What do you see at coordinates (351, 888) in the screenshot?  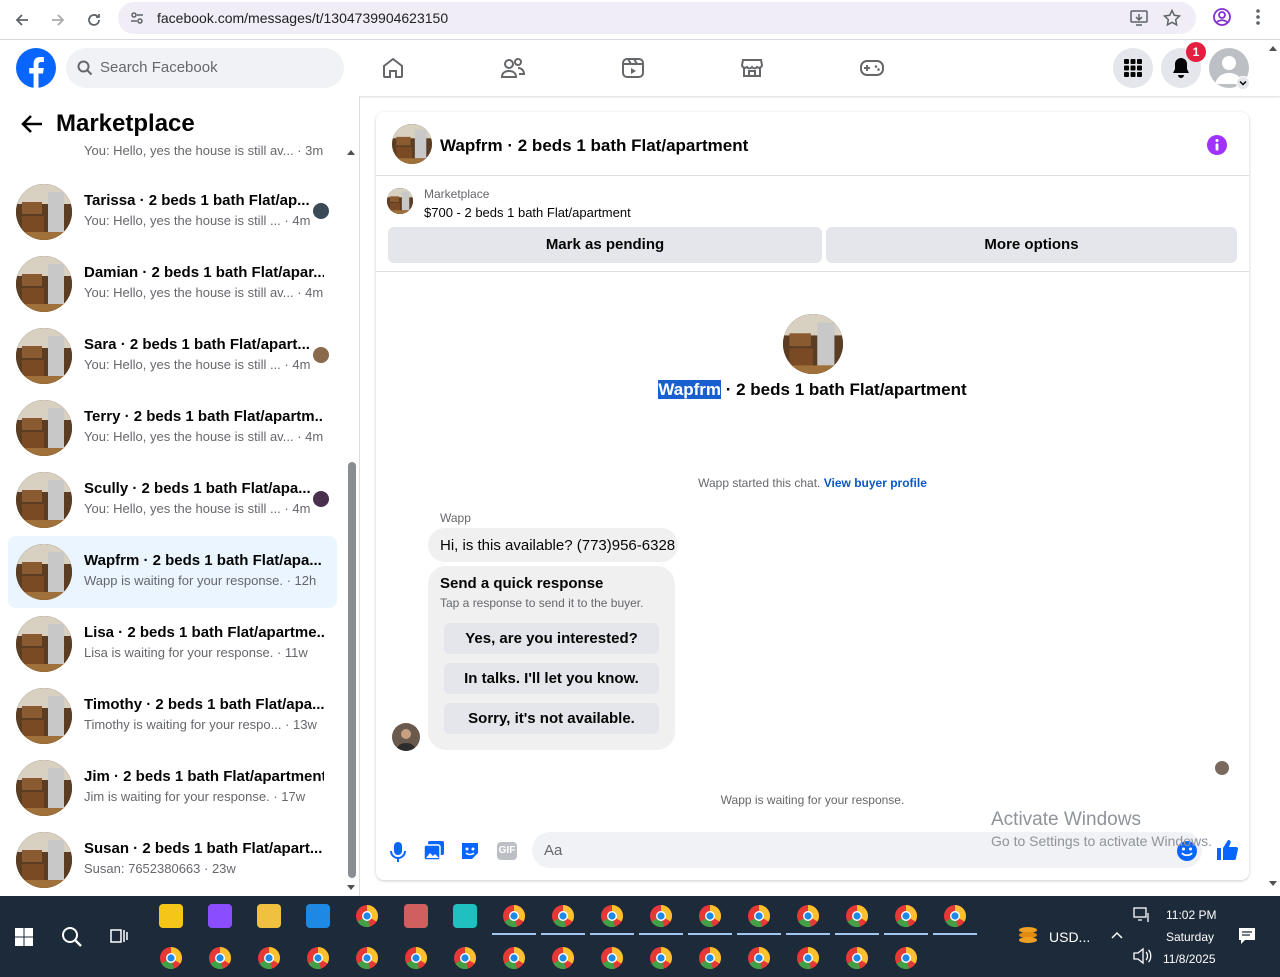 I see `scroll-down-icon` at bounding box center [351, 888].